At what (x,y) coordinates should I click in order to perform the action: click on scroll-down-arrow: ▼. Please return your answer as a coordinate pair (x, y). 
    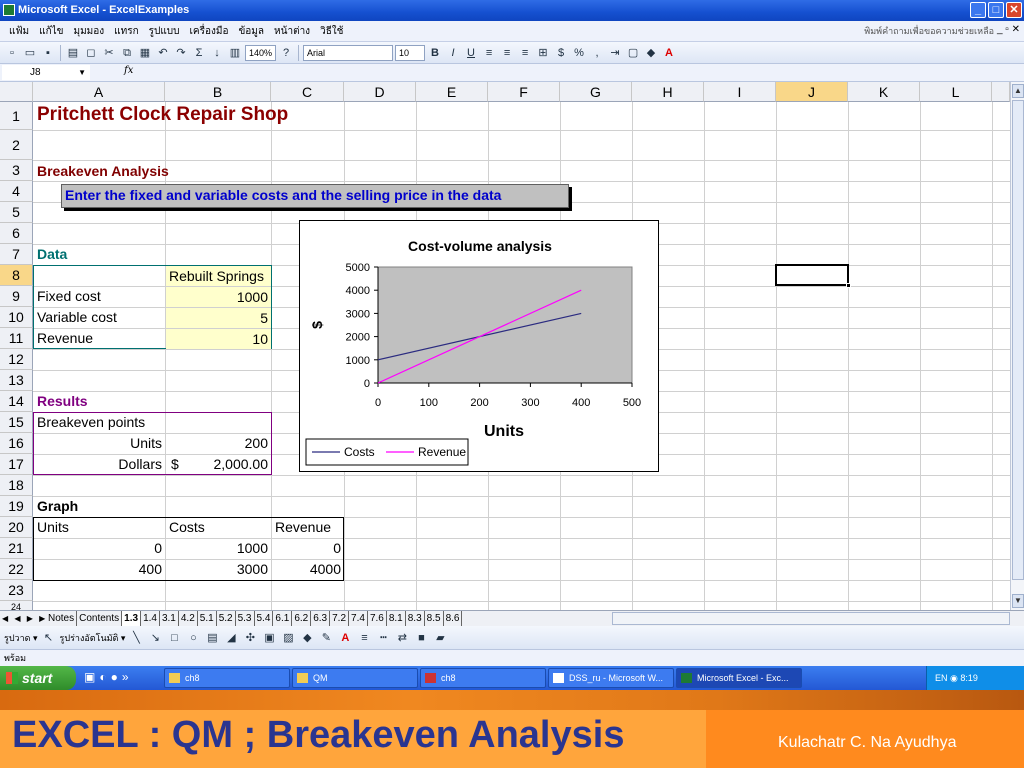
    Looking at the image, I should click on (1018, 601).